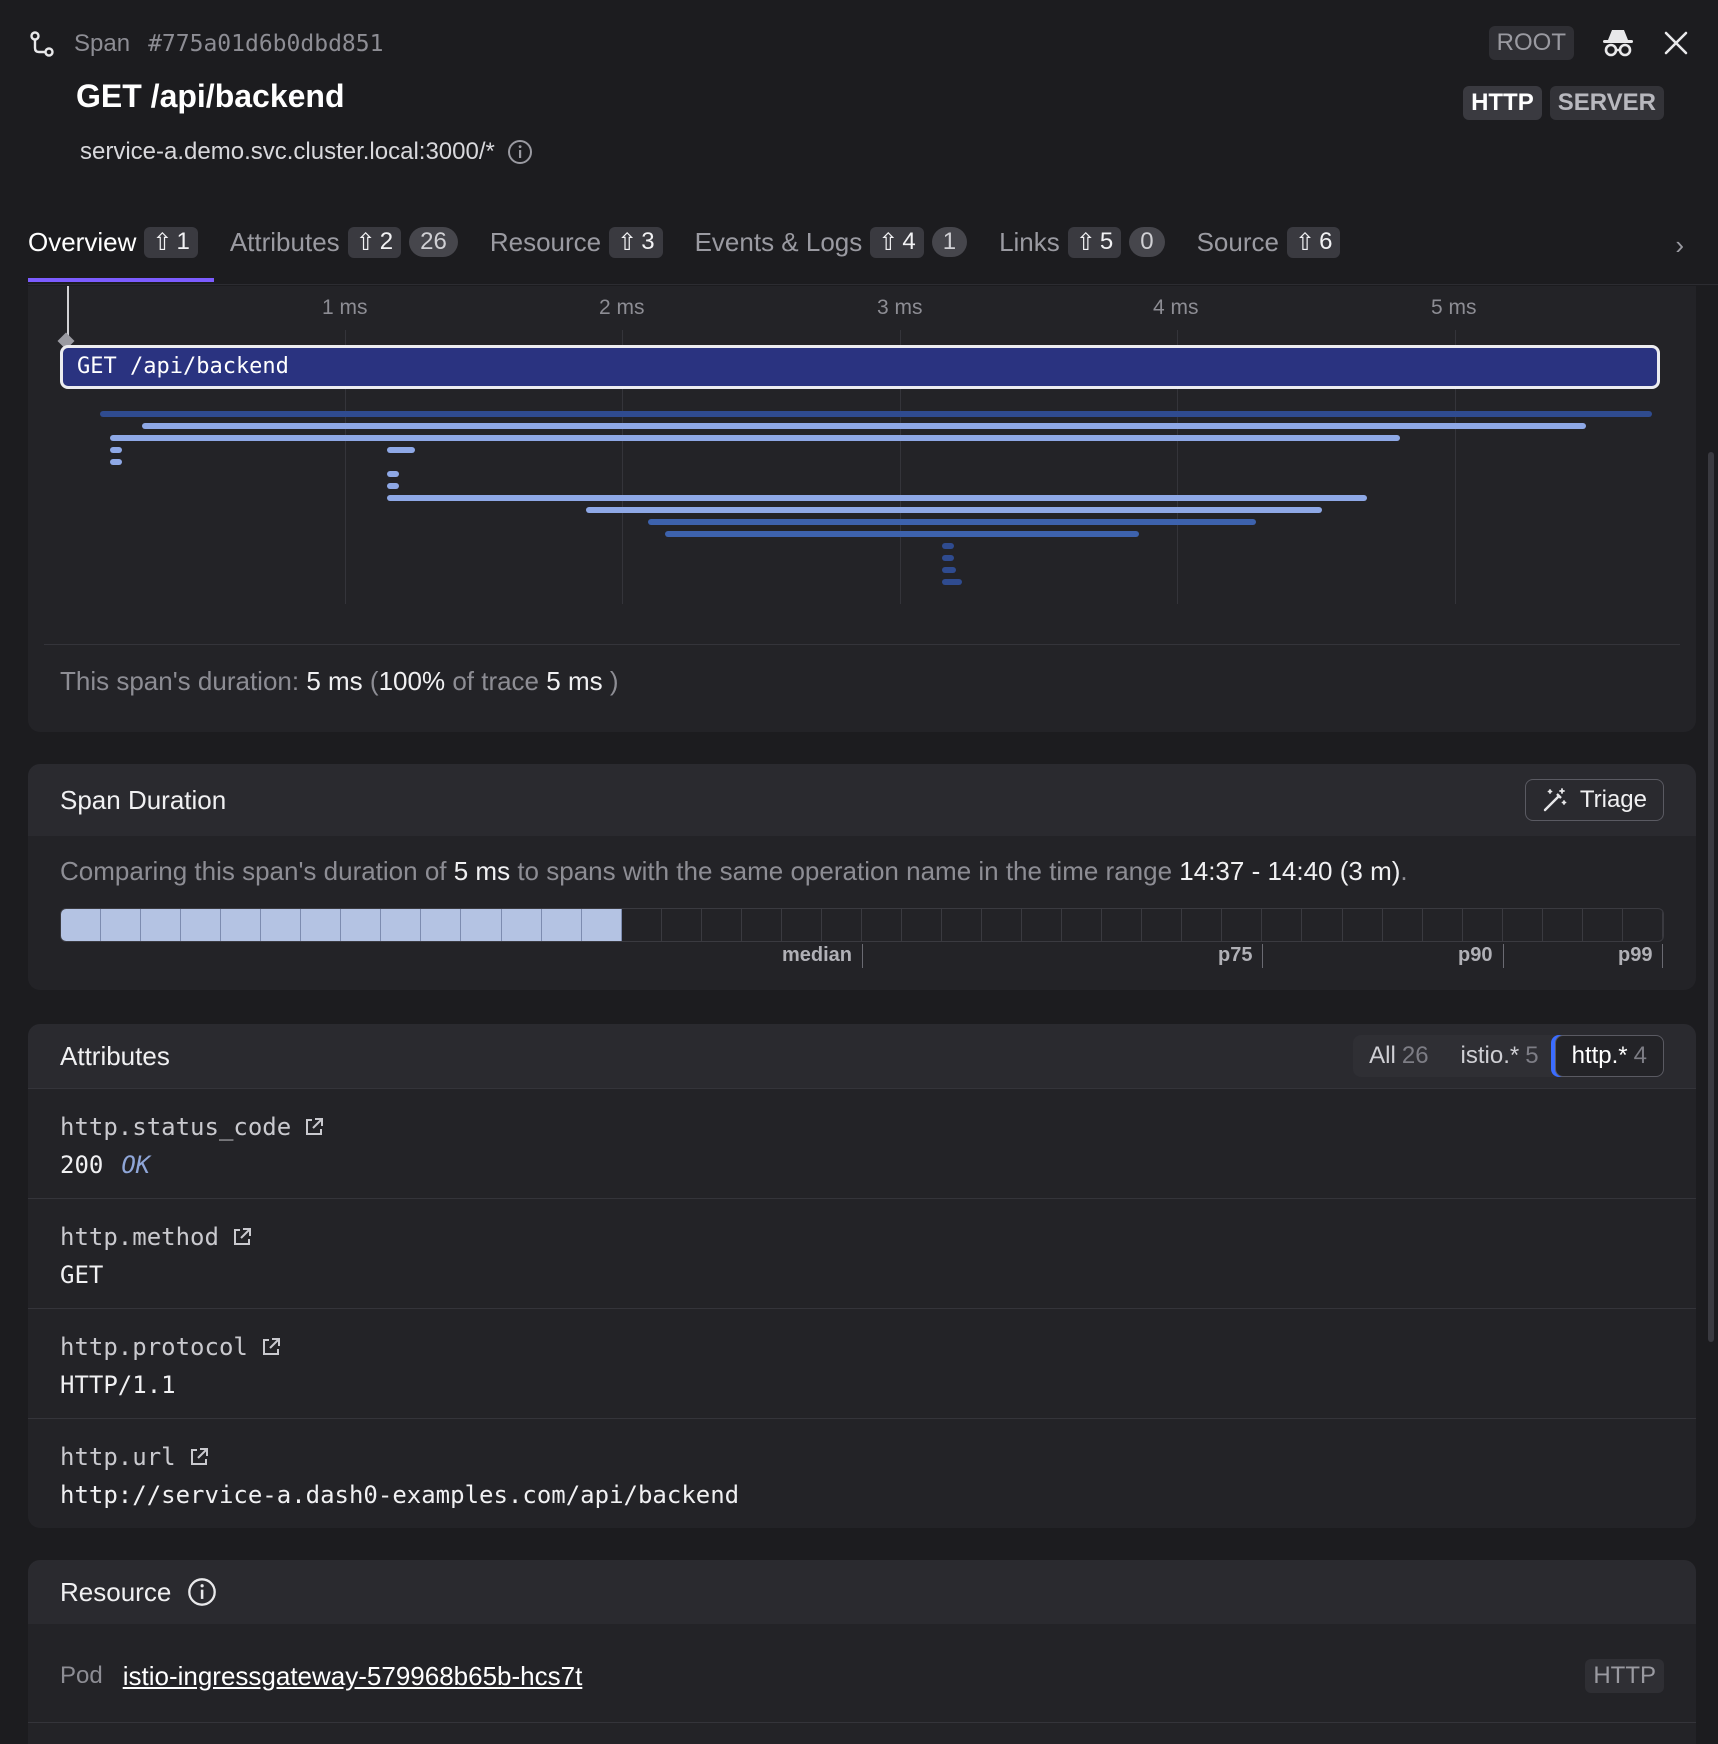  What do you see at coordinates (862, 1592) in the screenshot?
I see `card-header: Resource` at bounding box center [862, 1592].